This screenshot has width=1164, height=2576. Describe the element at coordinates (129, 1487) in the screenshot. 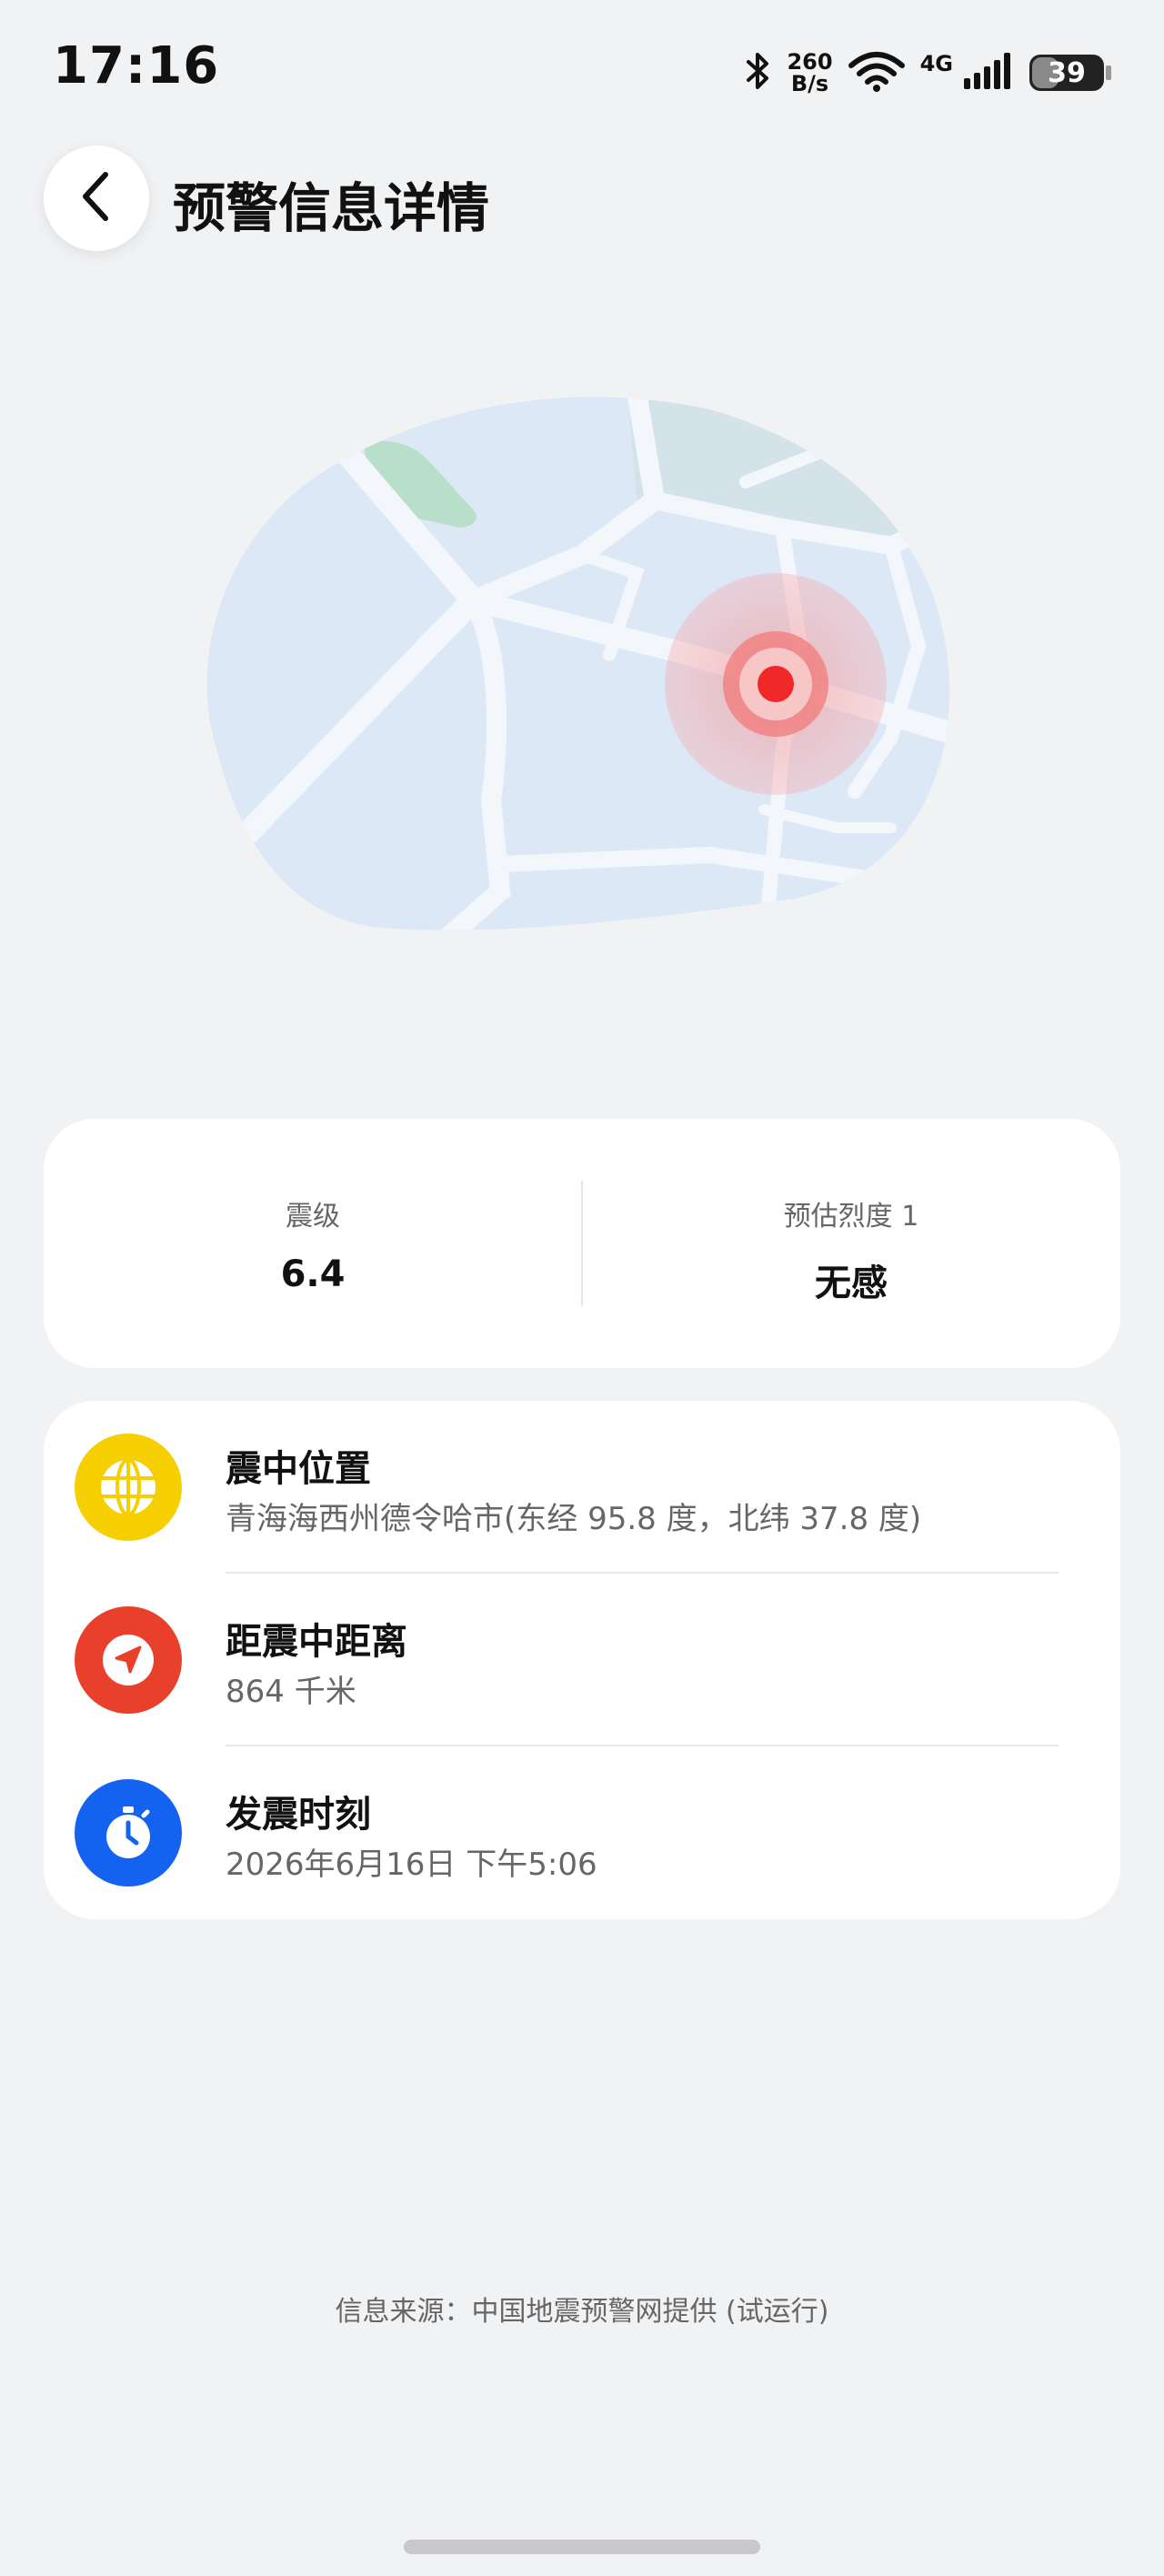

I see `globe-icon` at that location.